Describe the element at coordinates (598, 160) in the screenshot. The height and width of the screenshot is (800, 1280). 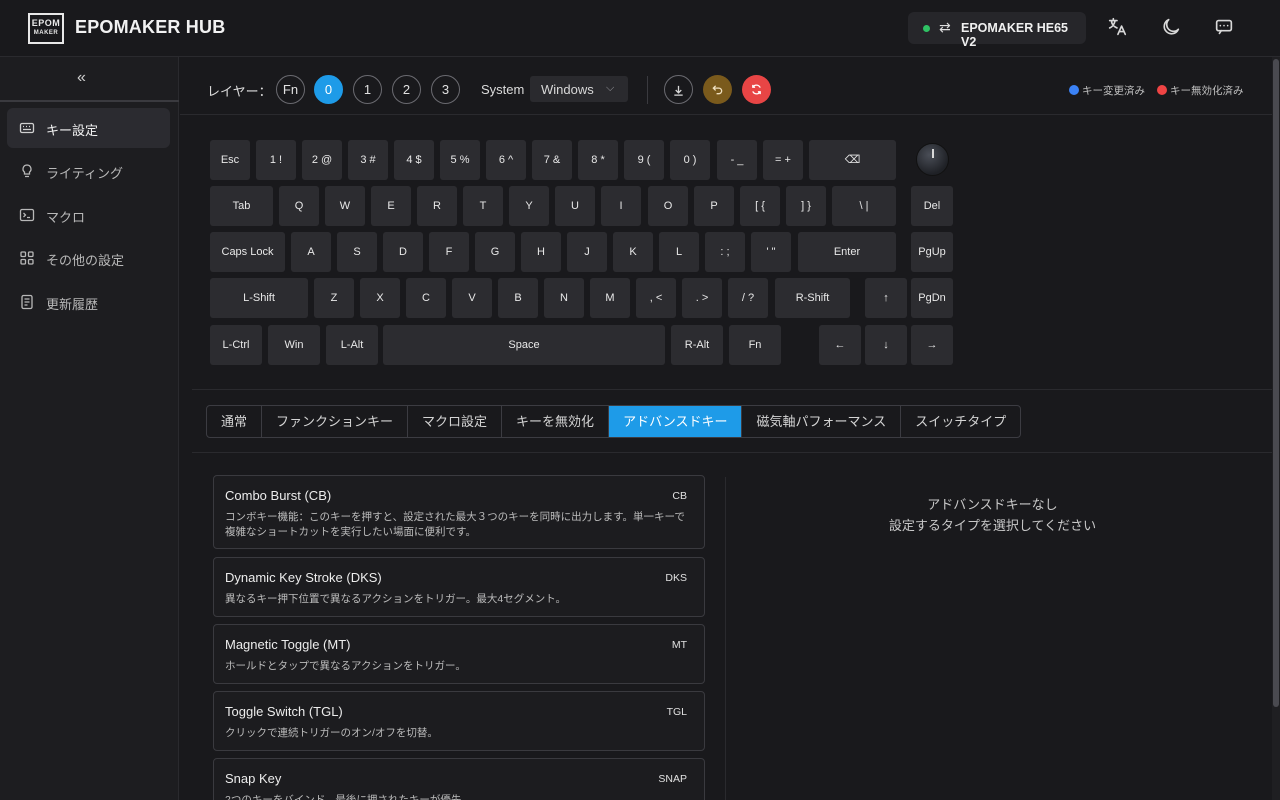
I see `key: 8 *` at that location.